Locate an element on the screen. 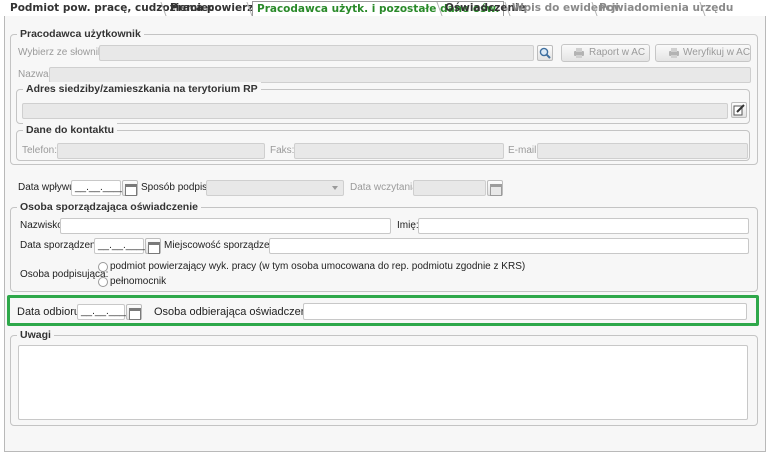 The image size is (773, 460). pickup-date-input: __.__.____ is located at coordinates (104, 312).